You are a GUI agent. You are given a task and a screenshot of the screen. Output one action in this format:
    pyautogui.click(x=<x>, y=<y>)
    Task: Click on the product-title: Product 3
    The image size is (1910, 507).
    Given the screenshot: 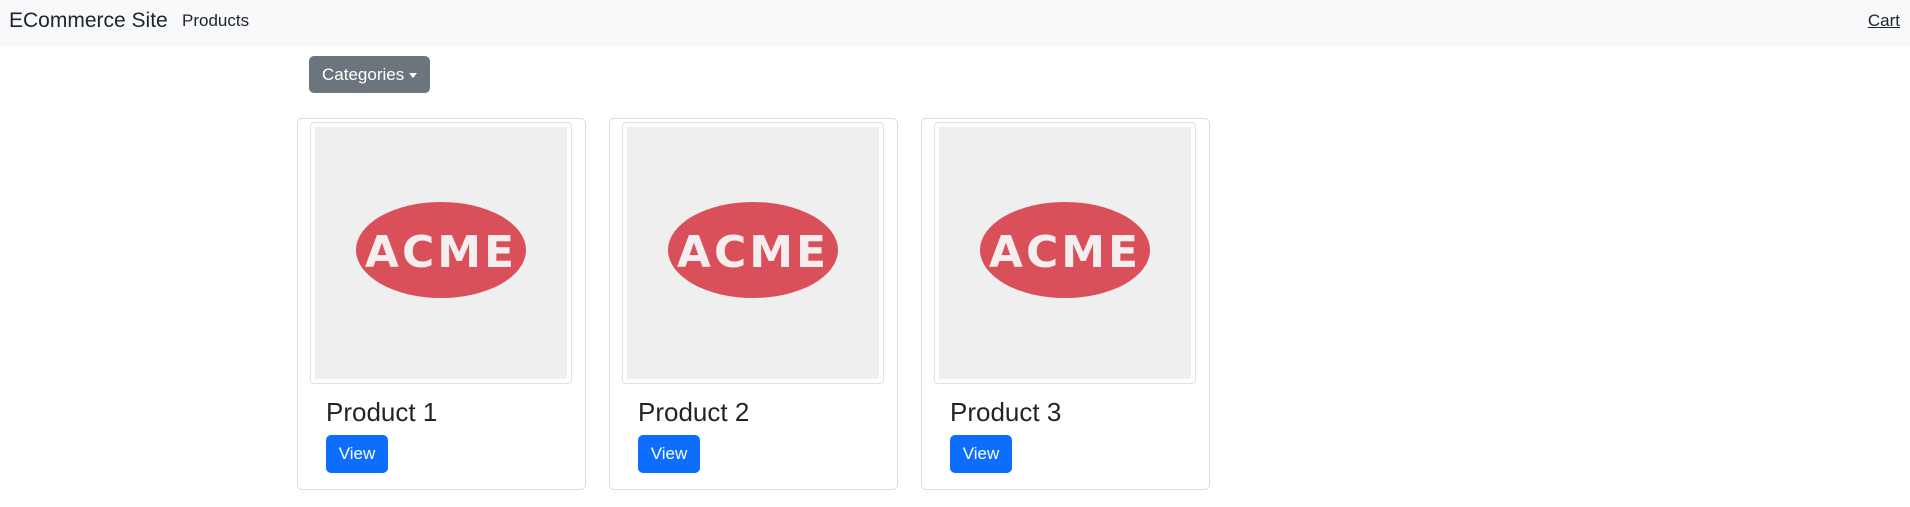 What is the action you would take?
    pyautogui.click(x=1006, y=412)
    